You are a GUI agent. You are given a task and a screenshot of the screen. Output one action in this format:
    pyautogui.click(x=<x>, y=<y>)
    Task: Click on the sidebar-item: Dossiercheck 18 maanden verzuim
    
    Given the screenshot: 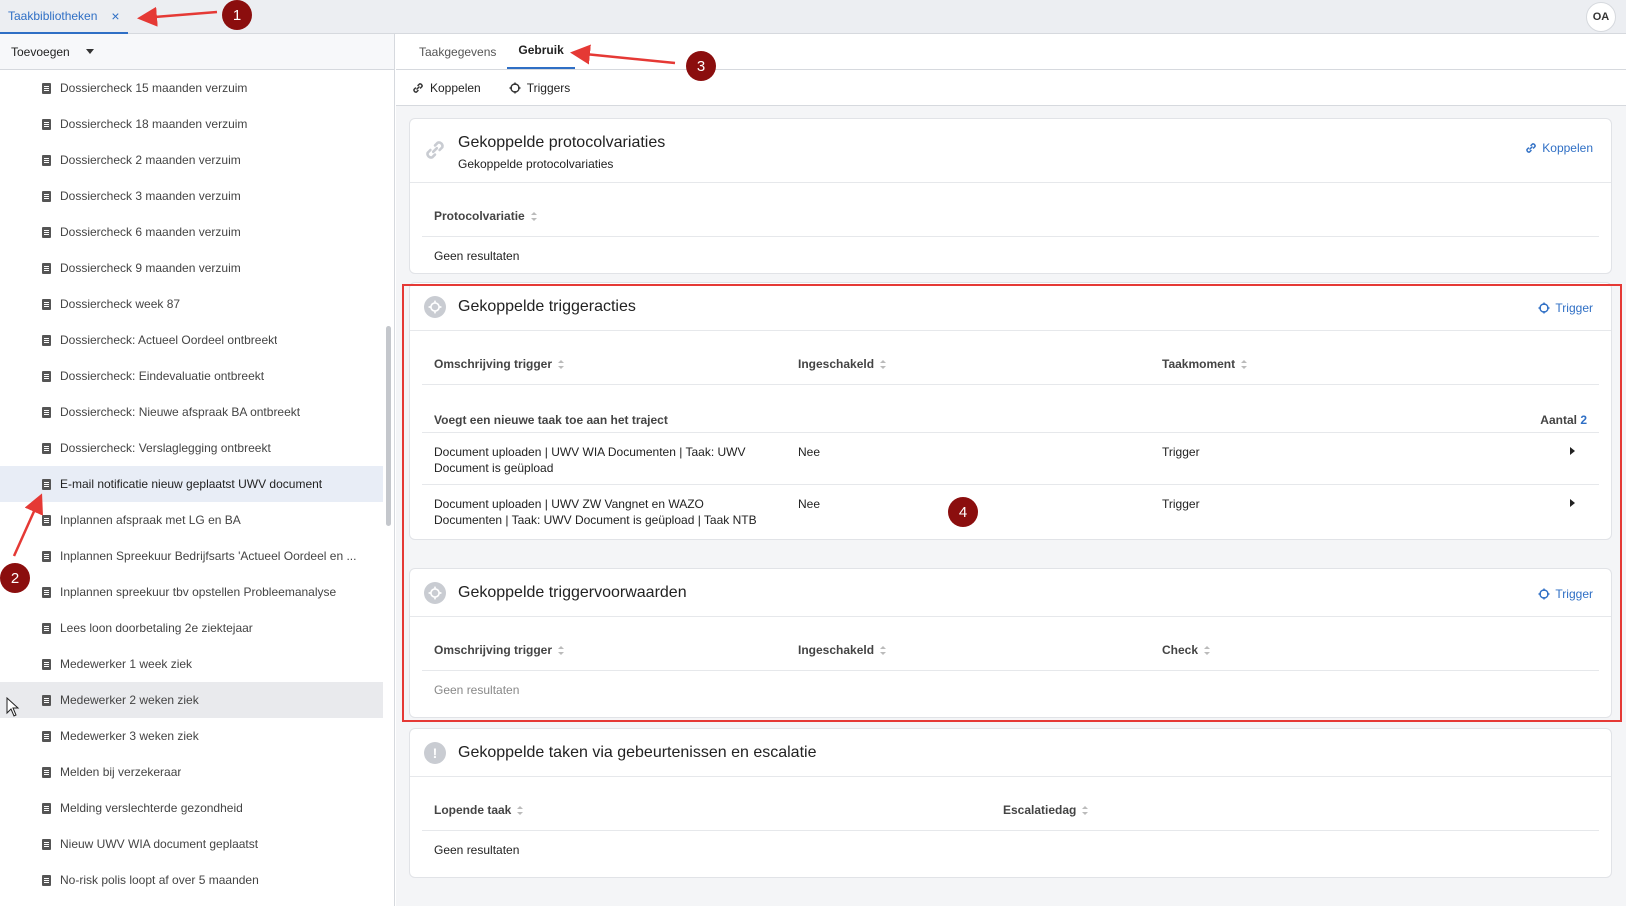 What is the action you would take?
    pyautogui.click(x=191, y=124)
    